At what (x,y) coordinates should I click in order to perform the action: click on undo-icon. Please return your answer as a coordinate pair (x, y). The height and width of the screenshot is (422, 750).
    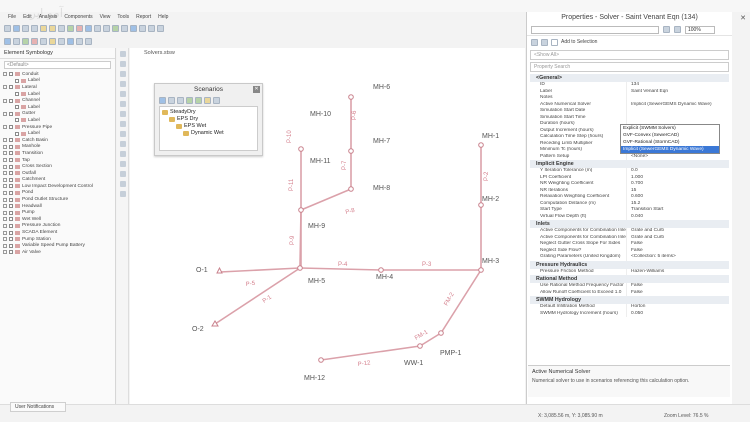
    Looking at the image, I should click on (43, 28).